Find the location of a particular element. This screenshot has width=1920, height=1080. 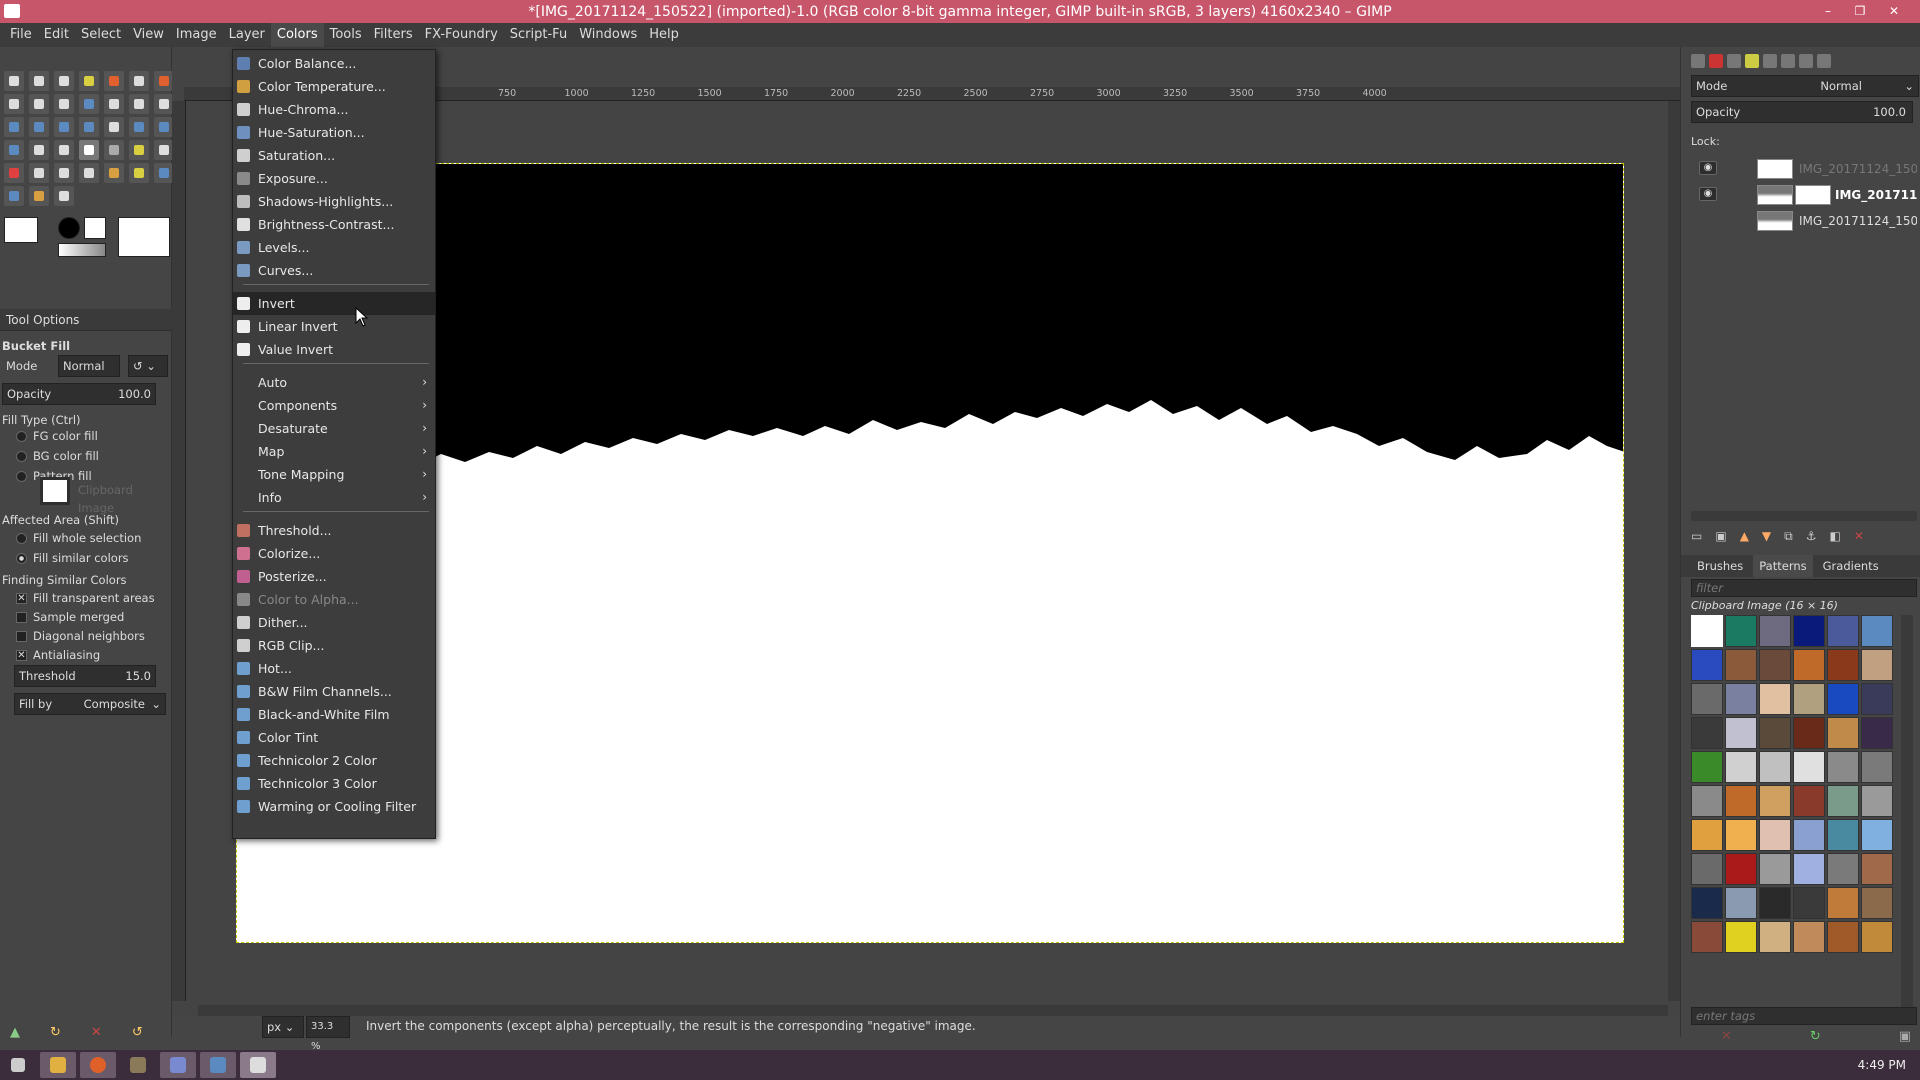

affected-area-0: Fill whole selection is located at coordinates (78, 538).